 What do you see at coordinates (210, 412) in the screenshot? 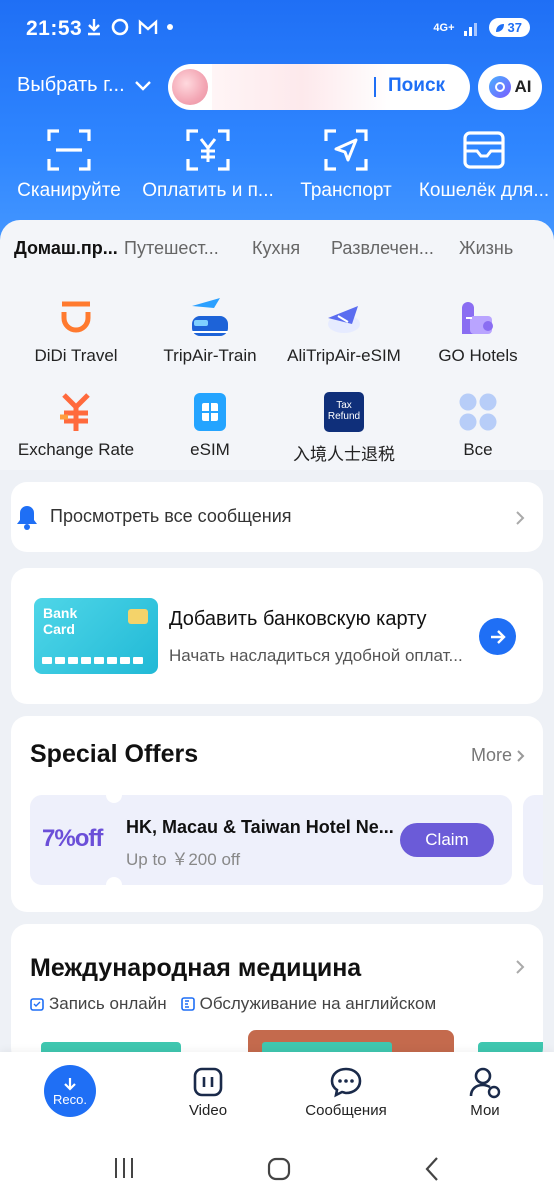
I see `sim-card-icon` at bounding box center [210, 412].